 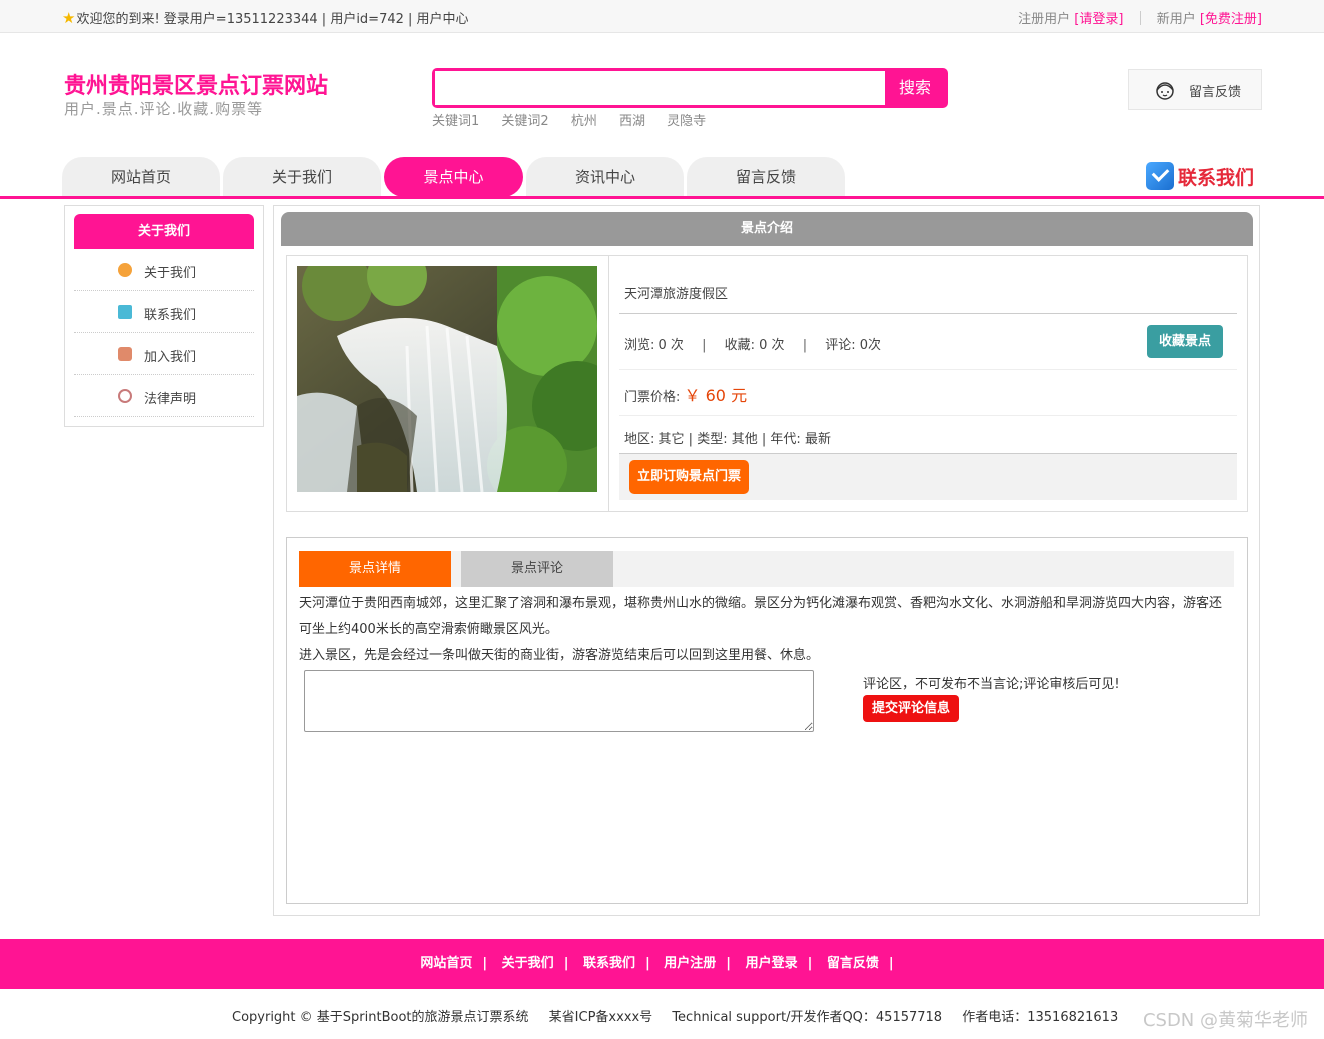 What do you see at coordinates (1160, 176) in the screenshot?
I see `check-icon` at bounding box center [1160, 176].